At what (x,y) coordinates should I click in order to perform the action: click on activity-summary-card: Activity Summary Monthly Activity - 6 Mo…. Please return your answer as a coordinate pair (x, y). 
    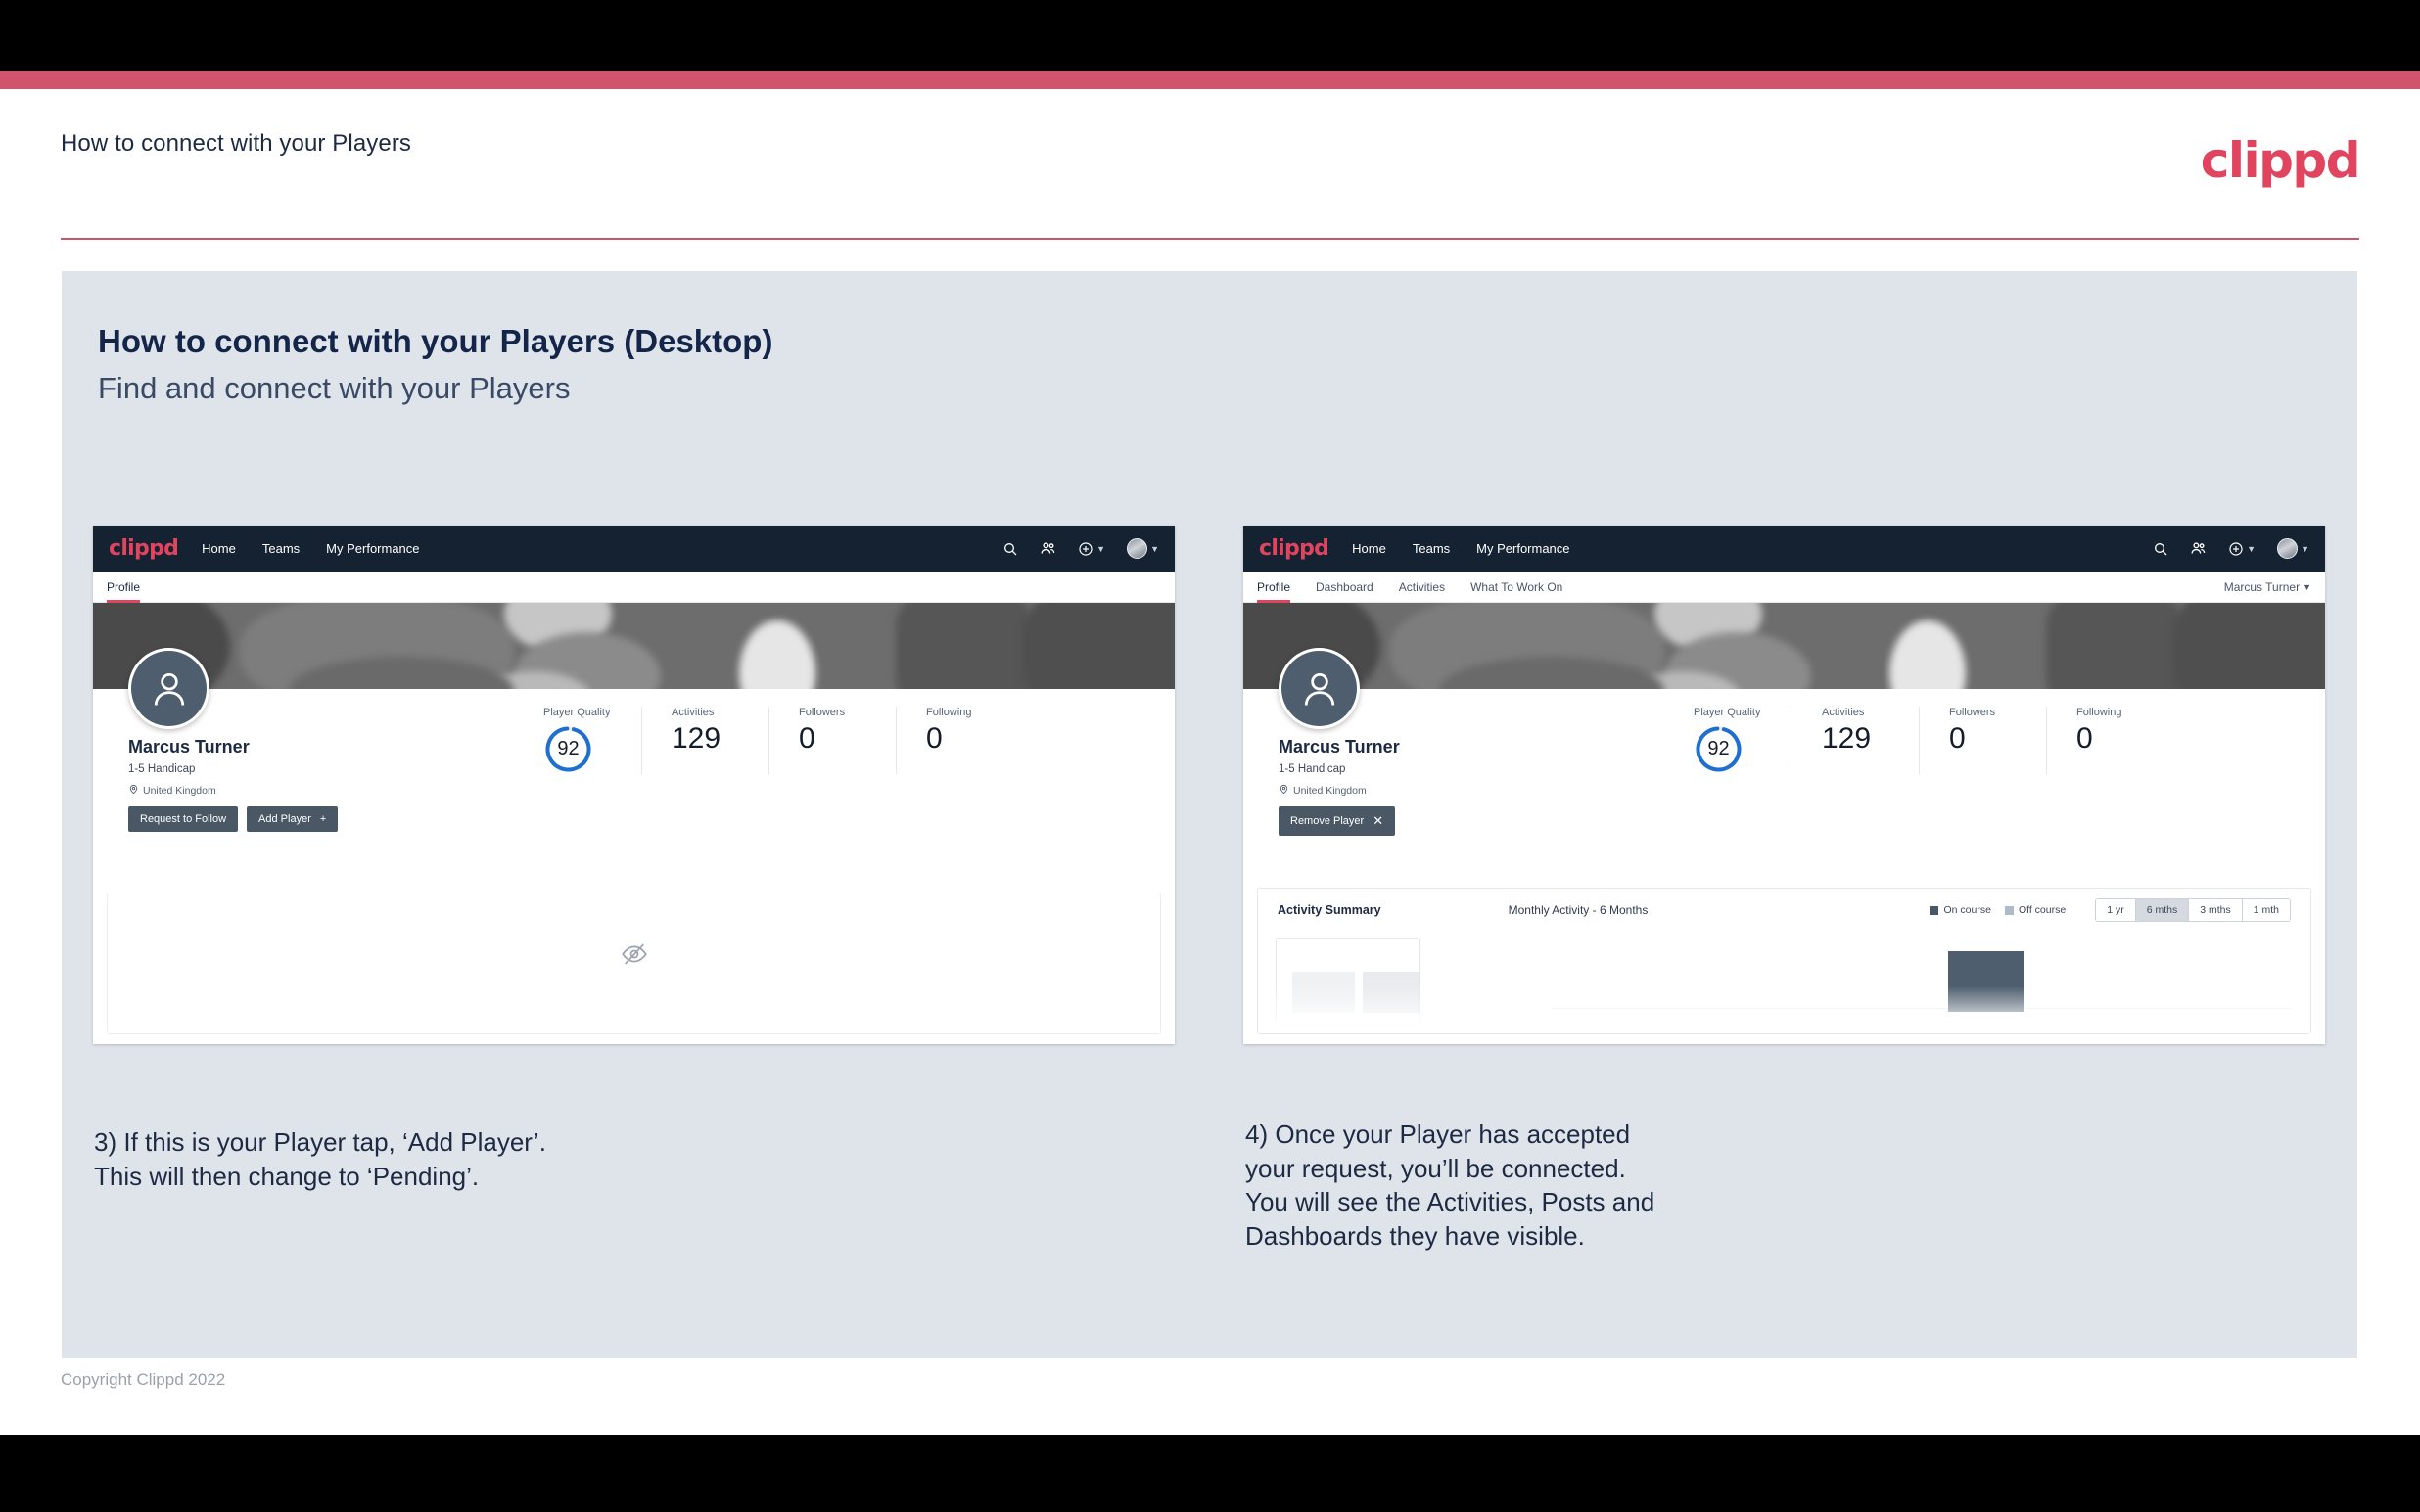
    Looking at the image, I should click on (1784, 961).